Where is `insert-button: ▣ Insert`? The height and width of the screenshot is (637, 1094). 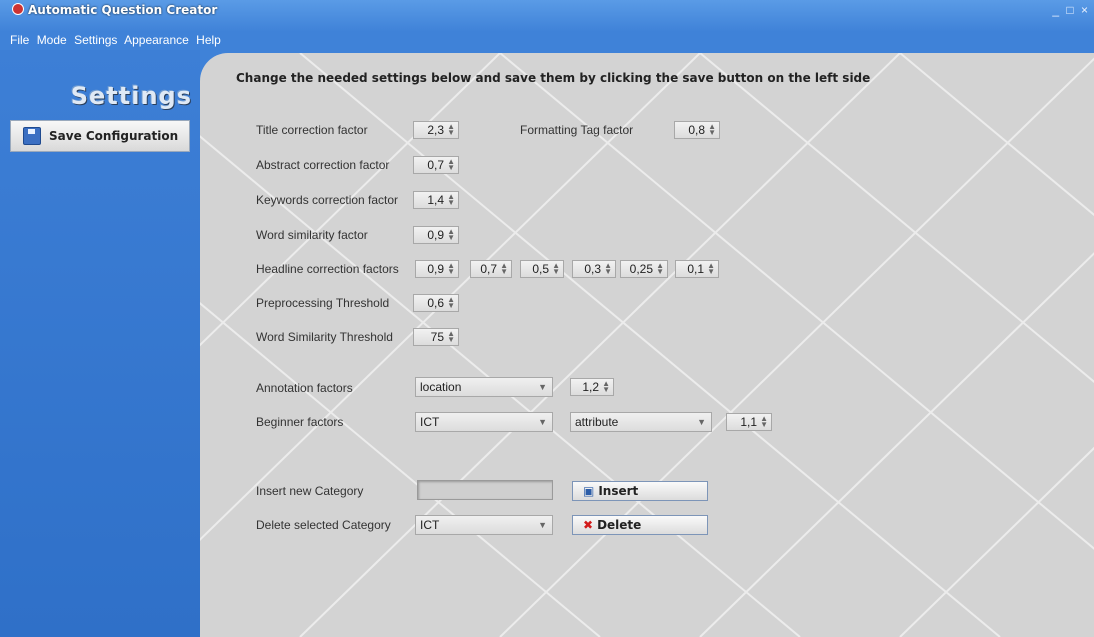 insert-button: ▣ Insert is located at coordinates (640, 491).